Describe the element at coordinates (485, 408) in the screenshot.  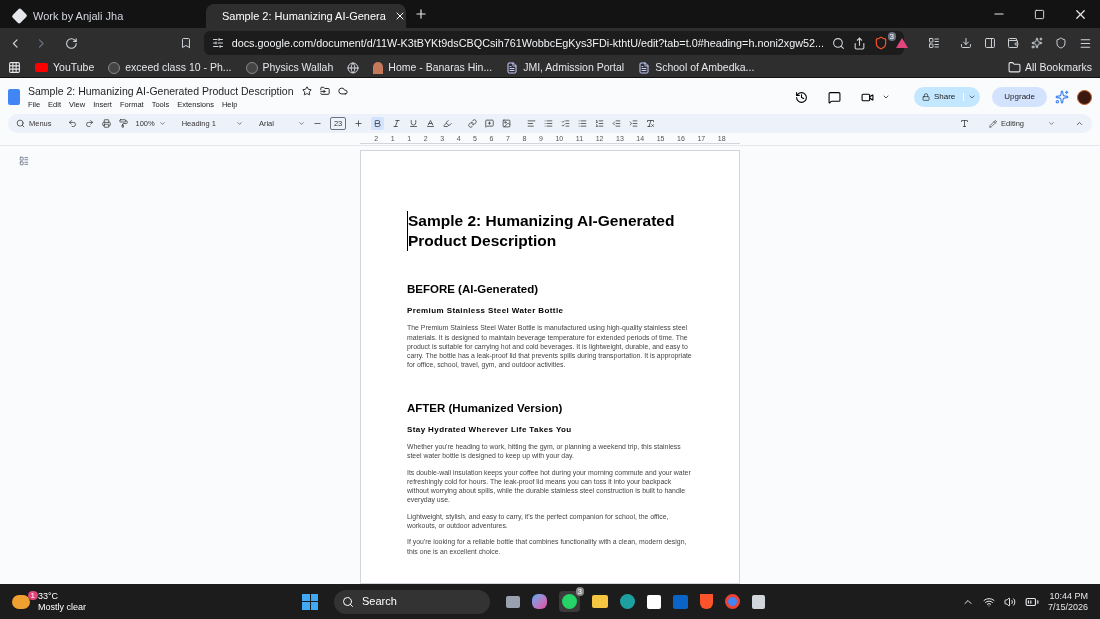
I see `section-heading: AFTER (Humanized Version)` at that location.